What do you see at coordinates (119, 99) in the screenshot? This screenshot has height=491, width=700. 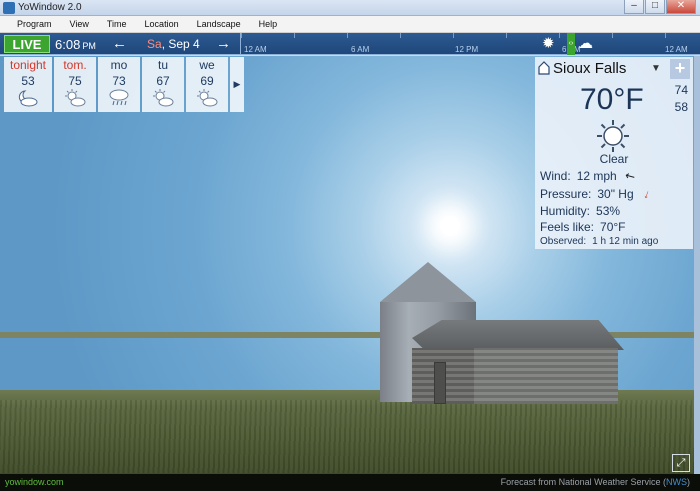 I see `rain-cloud-icon` at bounding box center [119, 99].